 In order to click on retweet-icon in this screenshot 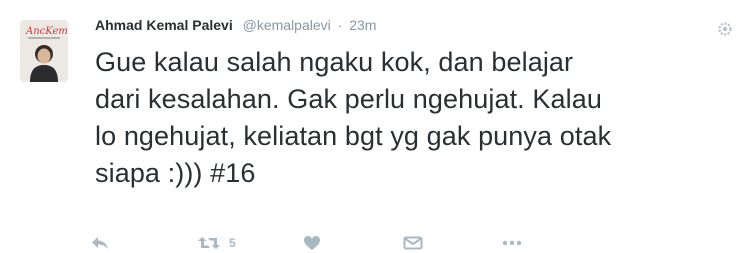, I will do `click(209, 243)`.